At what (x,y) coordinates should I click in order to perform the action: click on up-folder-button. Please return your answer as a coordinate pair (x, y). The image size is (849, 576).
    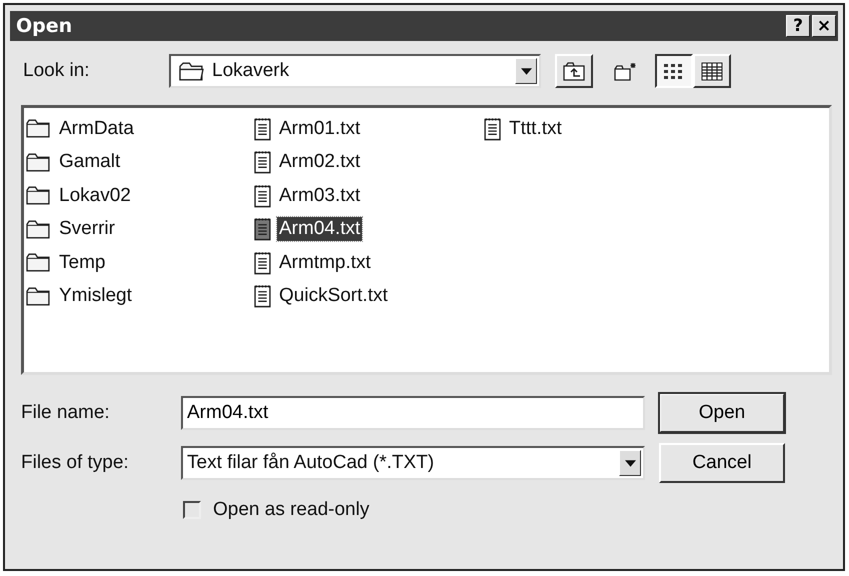
    Looking at the image, I should click on (574, 71).